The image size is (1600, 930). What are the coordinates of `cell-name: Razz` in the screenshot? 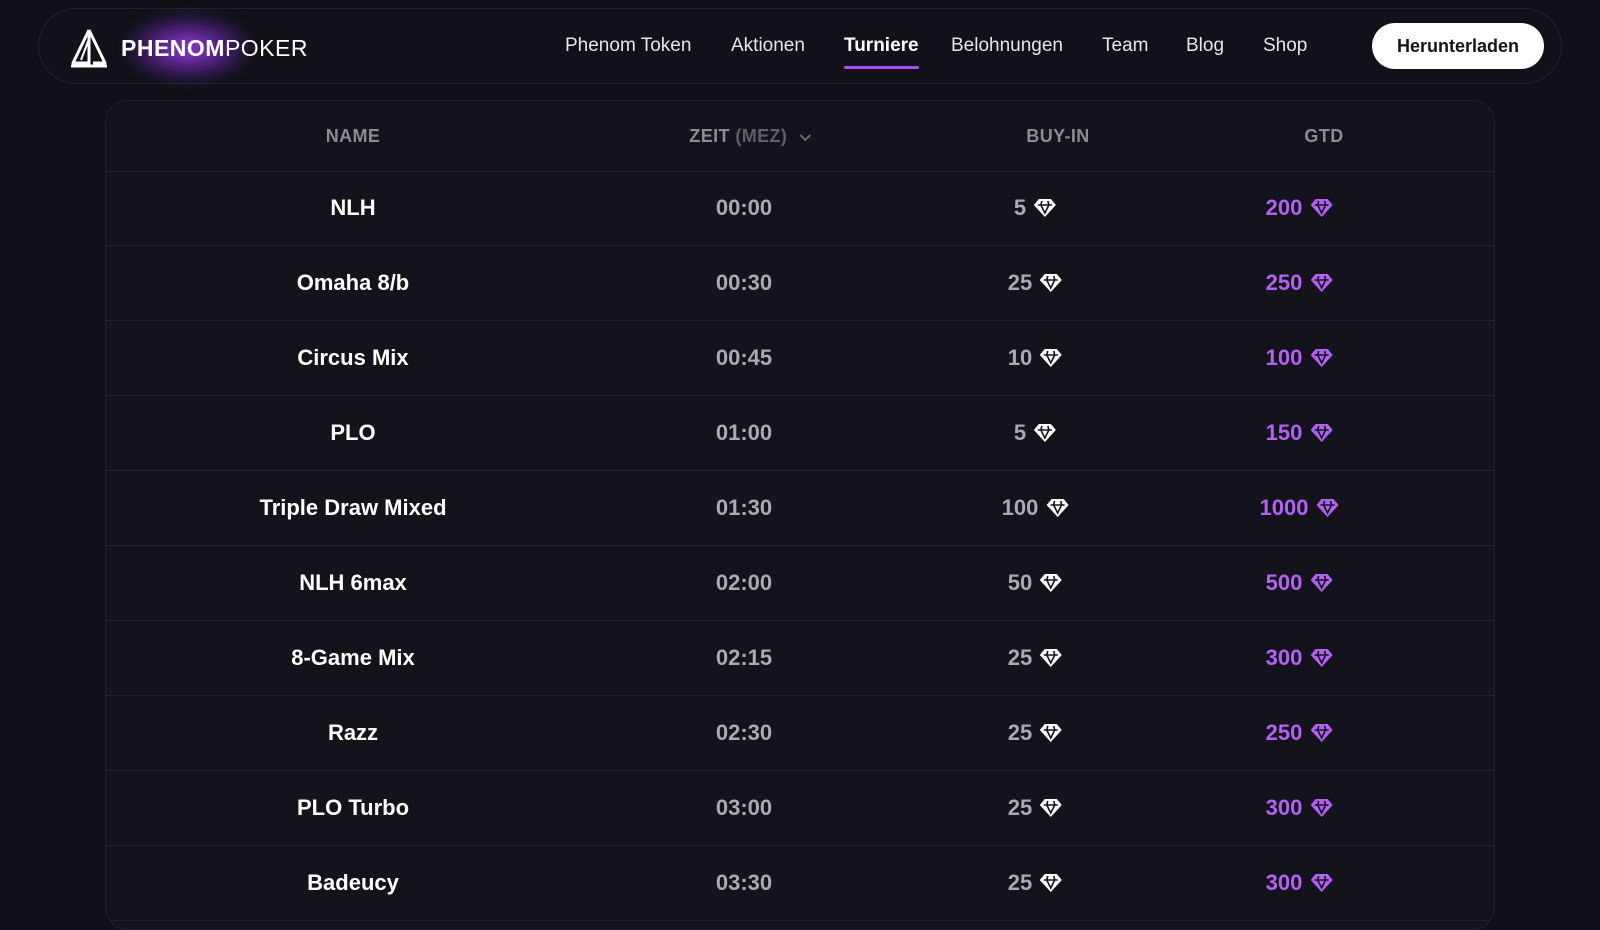 It's located at (353, 733).